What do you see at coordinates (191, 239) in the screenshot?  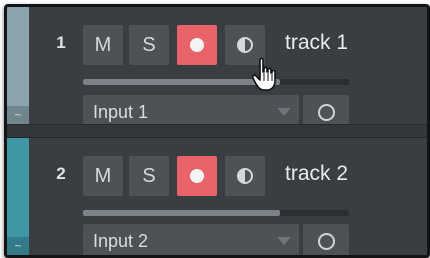 I see `input-select: Input 2` at bounding box center [191, 239].